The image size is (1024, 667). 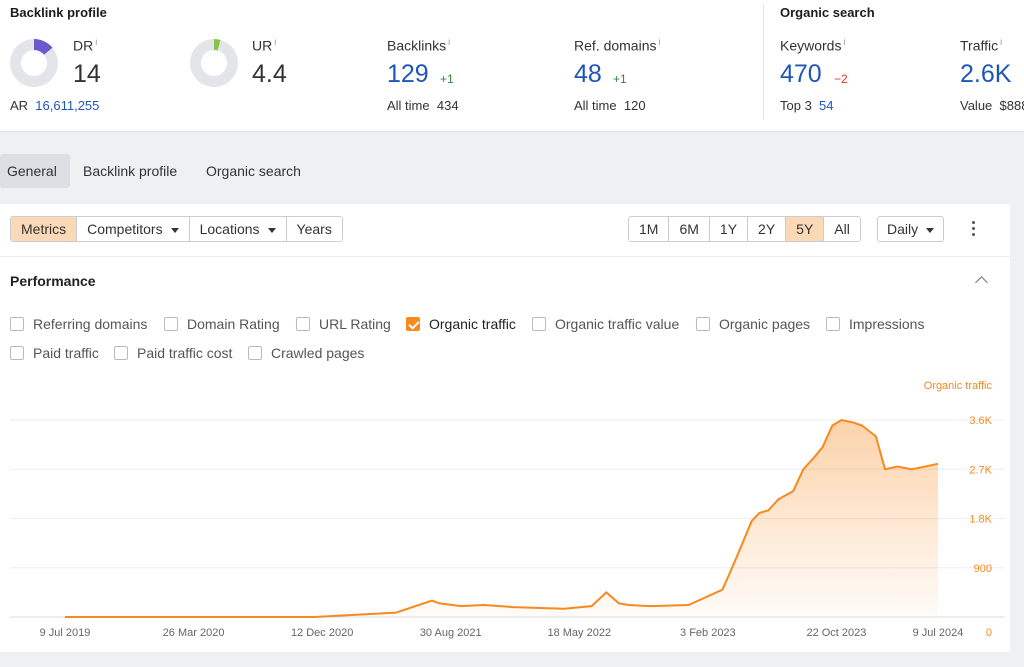 I want to click on keywords-label: Keywords i, so click(x=813, y=45).